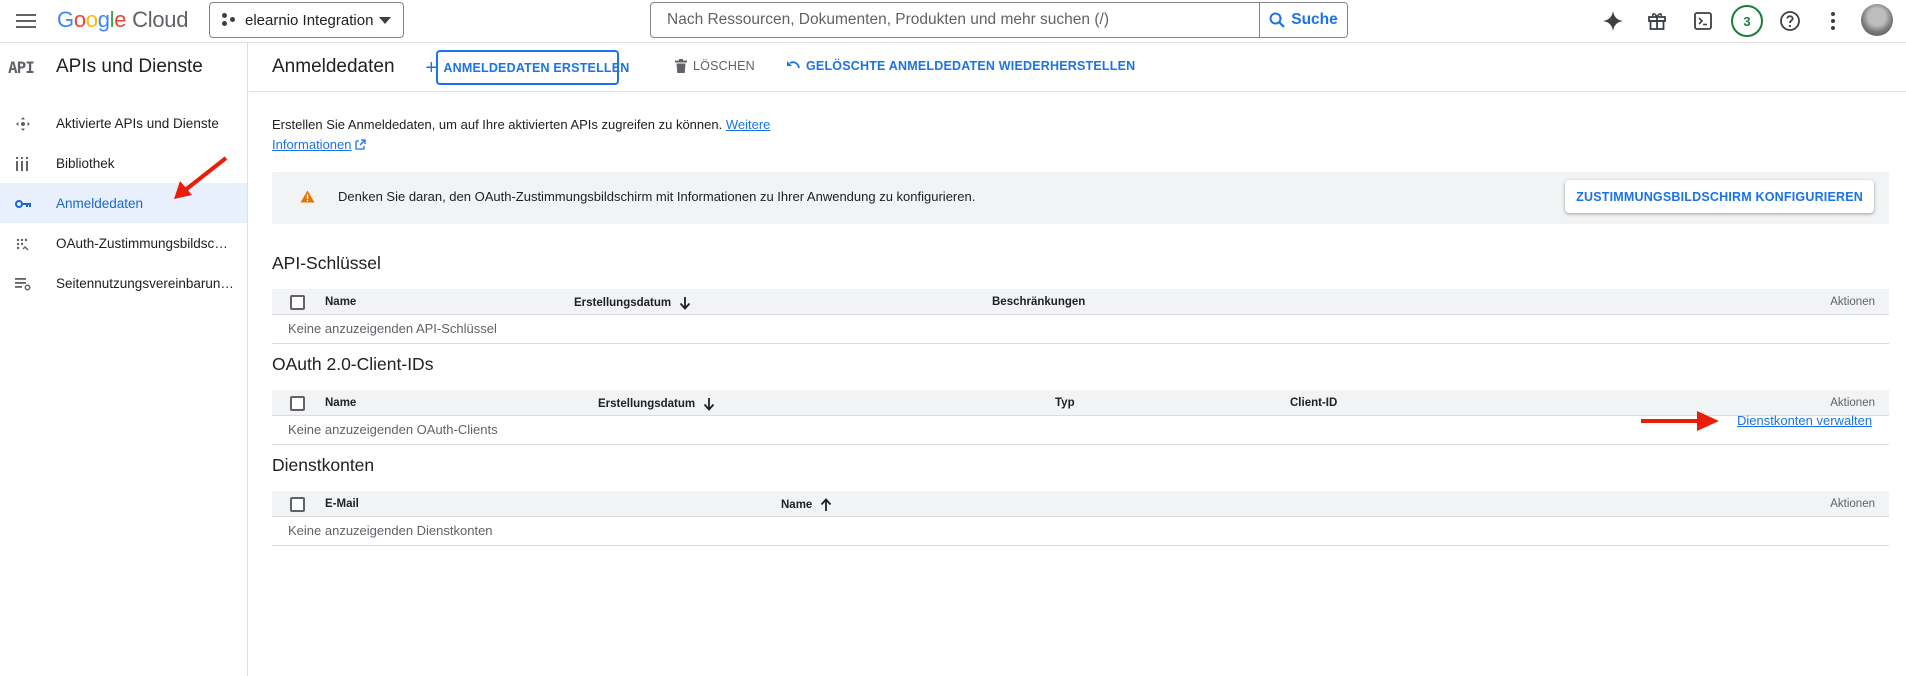  I want to click on external-link-icon, so click(360, 144).